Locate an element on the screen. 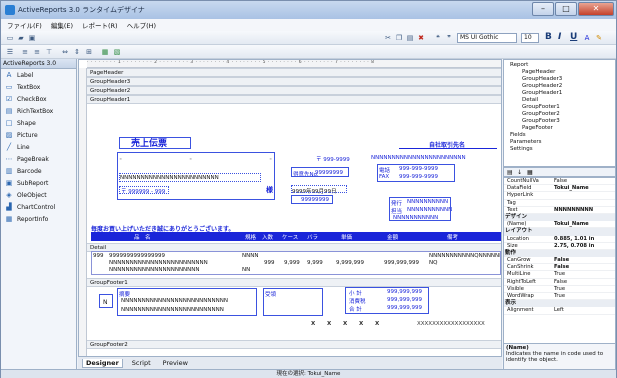 The height and width of the screenshot is (378, 617). toolbox-item-checkbox: ☑ CheckBox is located at coordinates (38, 99).